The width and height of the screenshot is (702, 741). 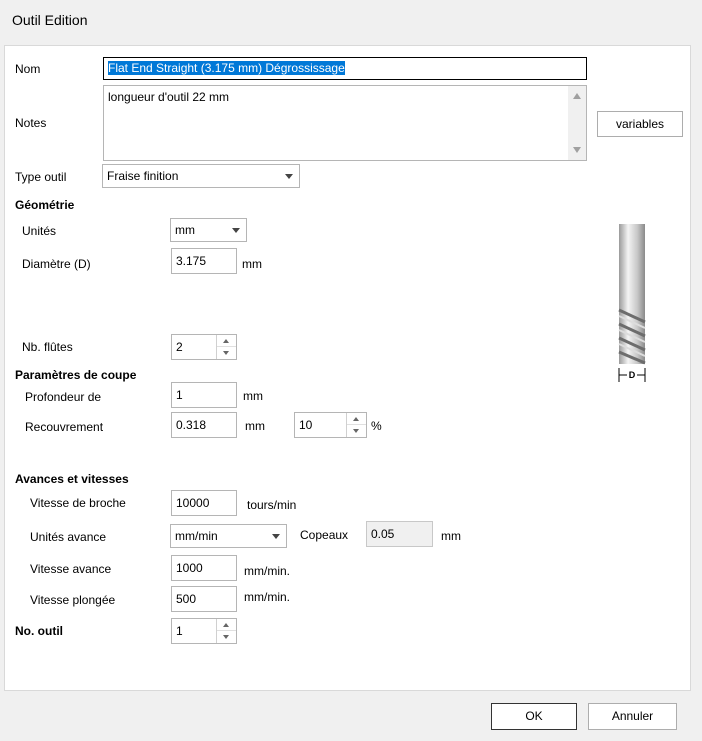 What do you see at coordinates (64, 427) in the screenshot?
I see `overlap-label: Recouvrement` at bounding box center [64, 427].